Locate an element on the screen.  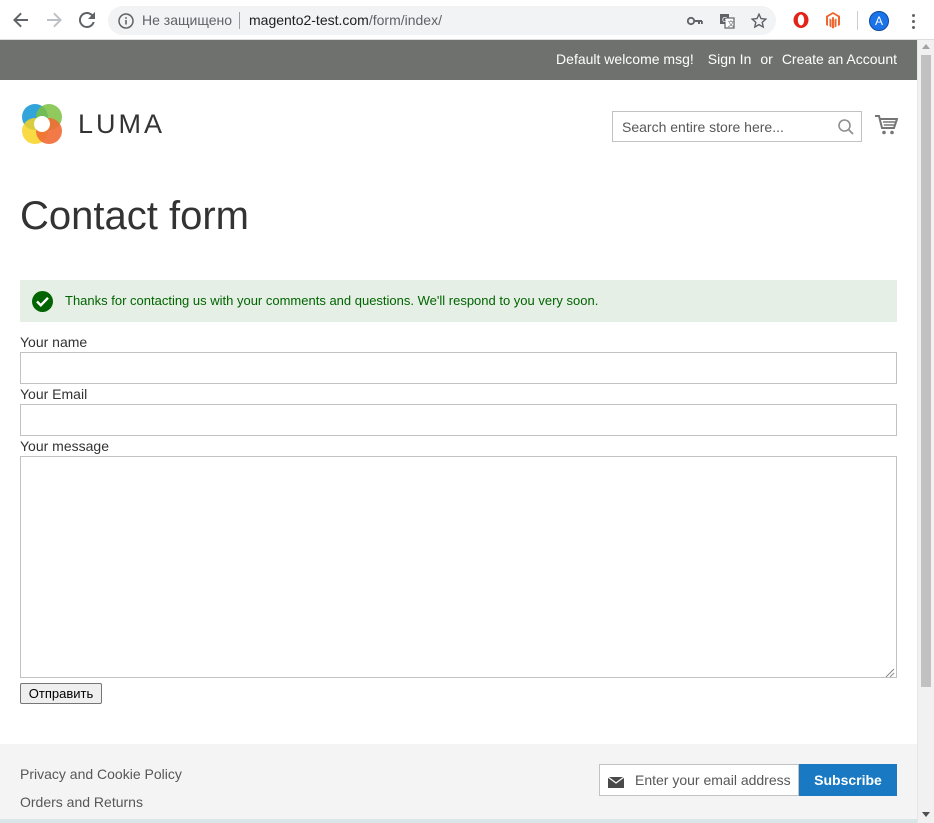
forward-icon is located at coordinates (54, 20).